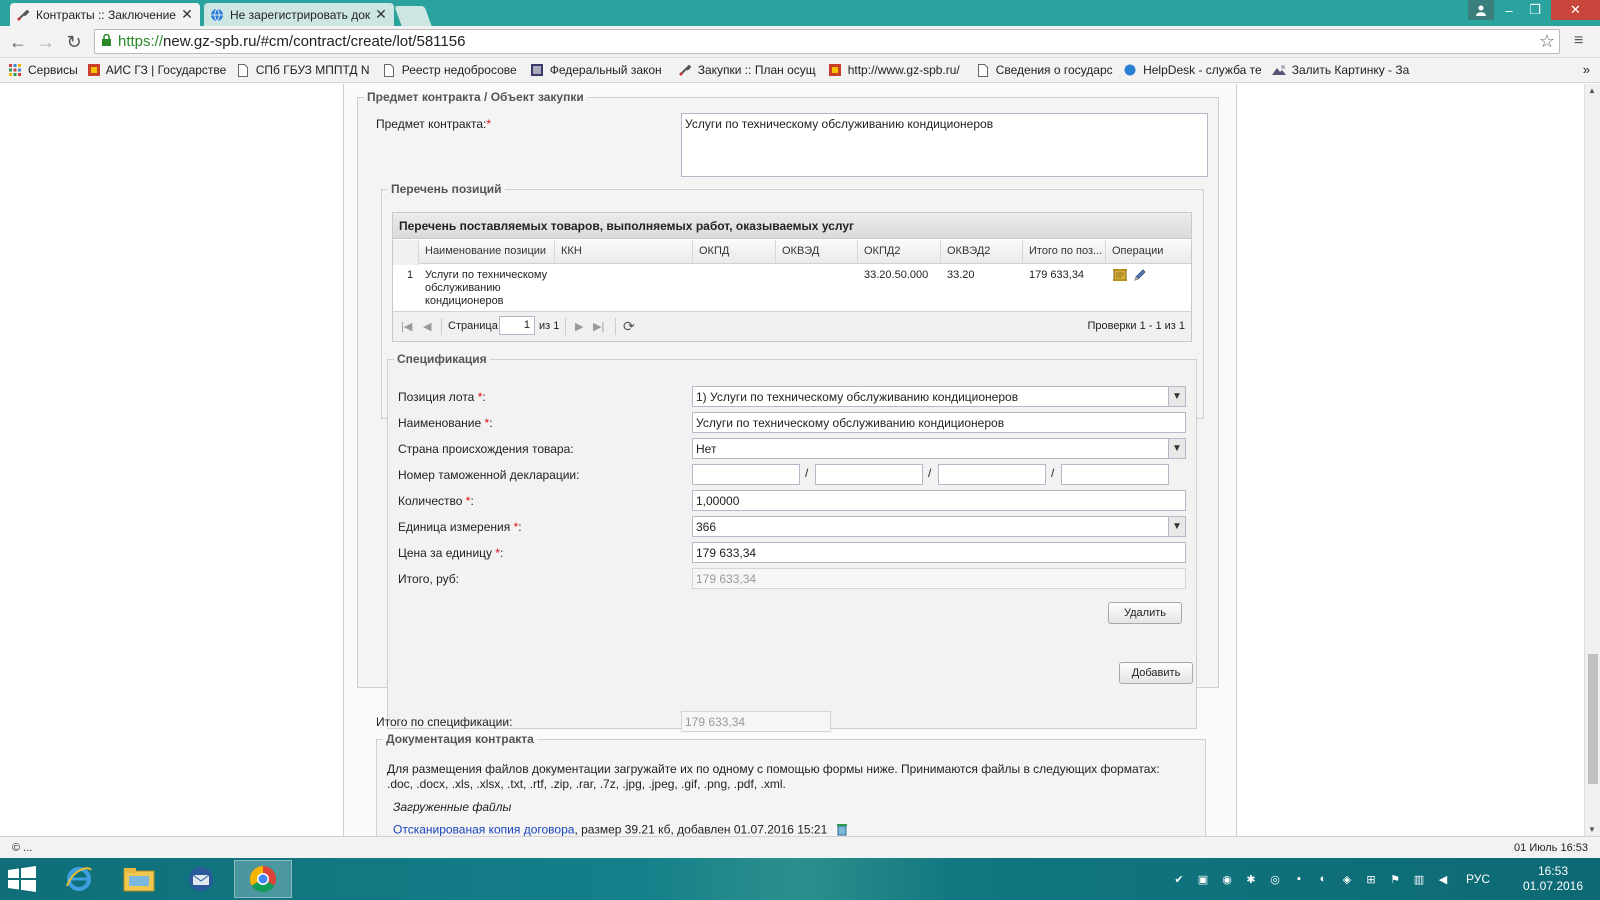  I want to click on page-scrollbar: ▲ ▼, so click(1592, 460).